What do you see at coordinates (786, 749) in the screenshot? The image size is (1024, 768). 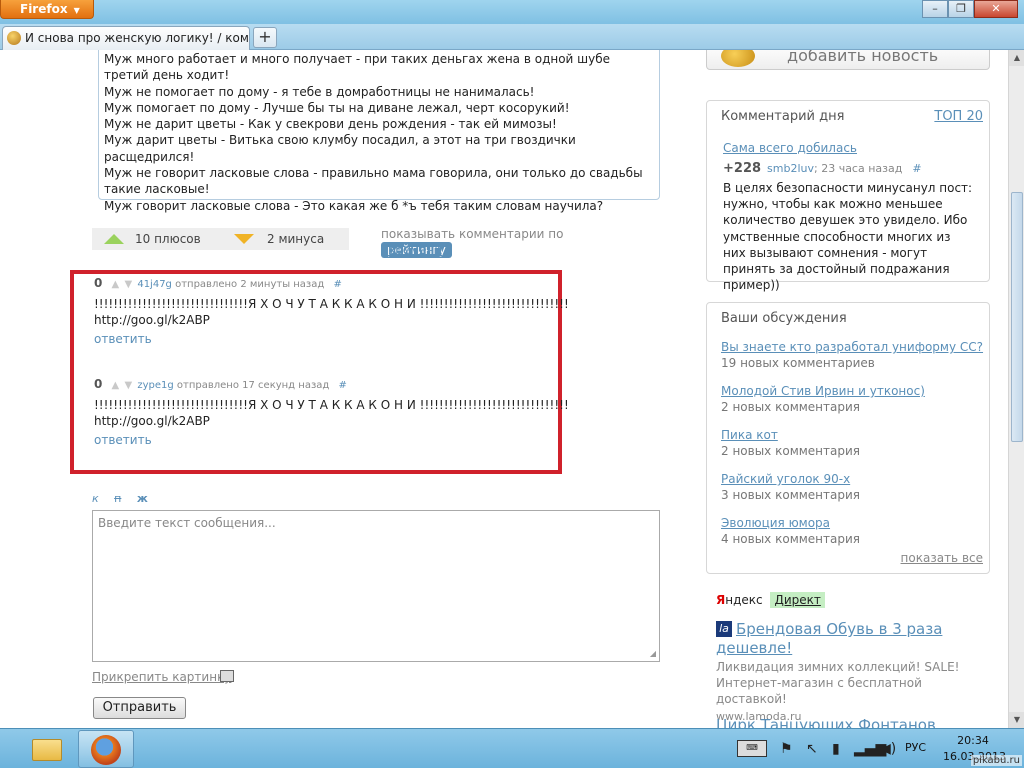 I see `flag-icon: ⚑` at bounding box center [786, 749].